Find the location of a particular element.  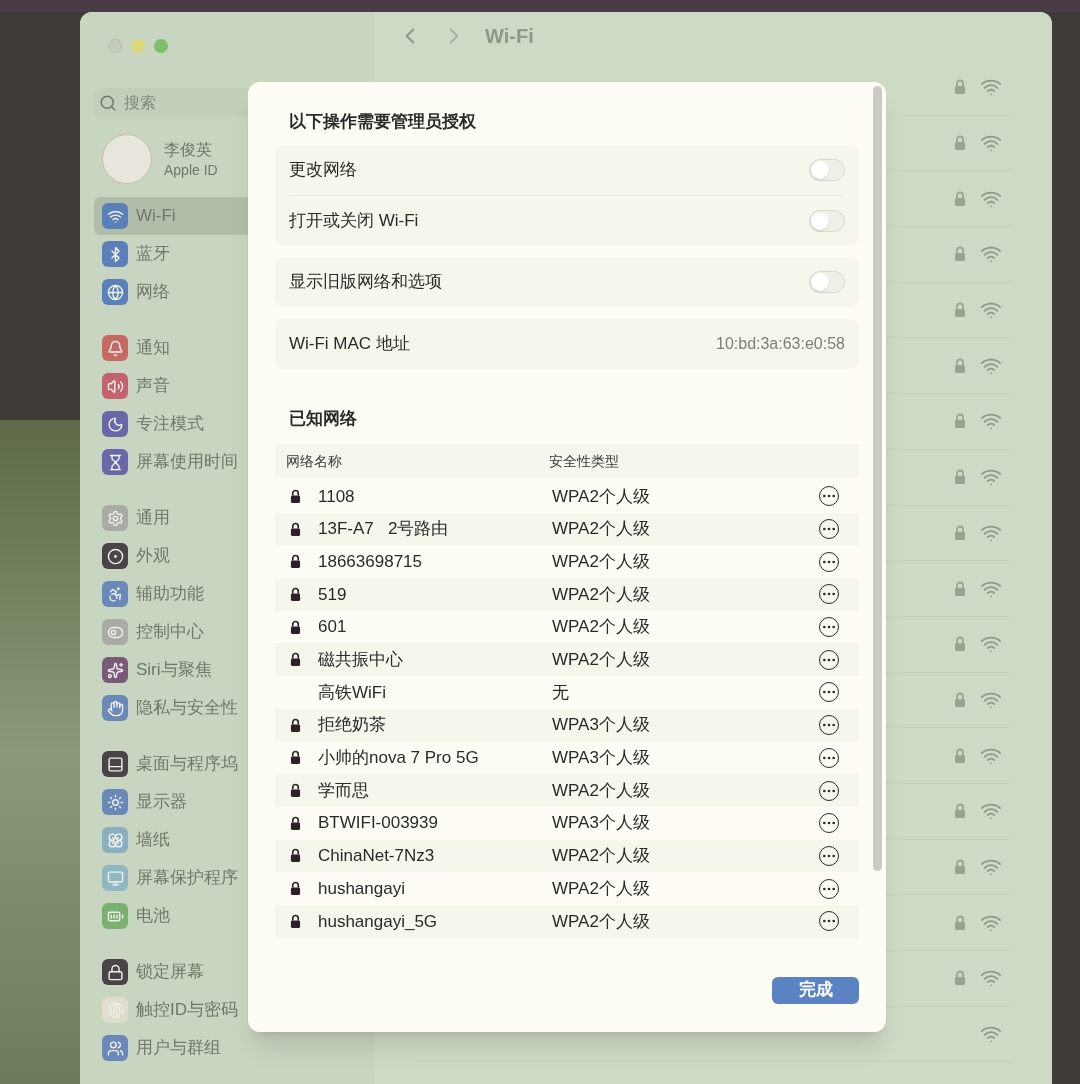

network-name: 18663698715 is located at coordinates (370, 561).